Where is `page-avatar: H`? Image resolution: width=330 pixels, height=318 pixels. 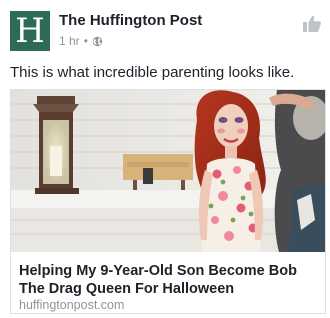
page-avatar: H is located at coordinates (30, 31).